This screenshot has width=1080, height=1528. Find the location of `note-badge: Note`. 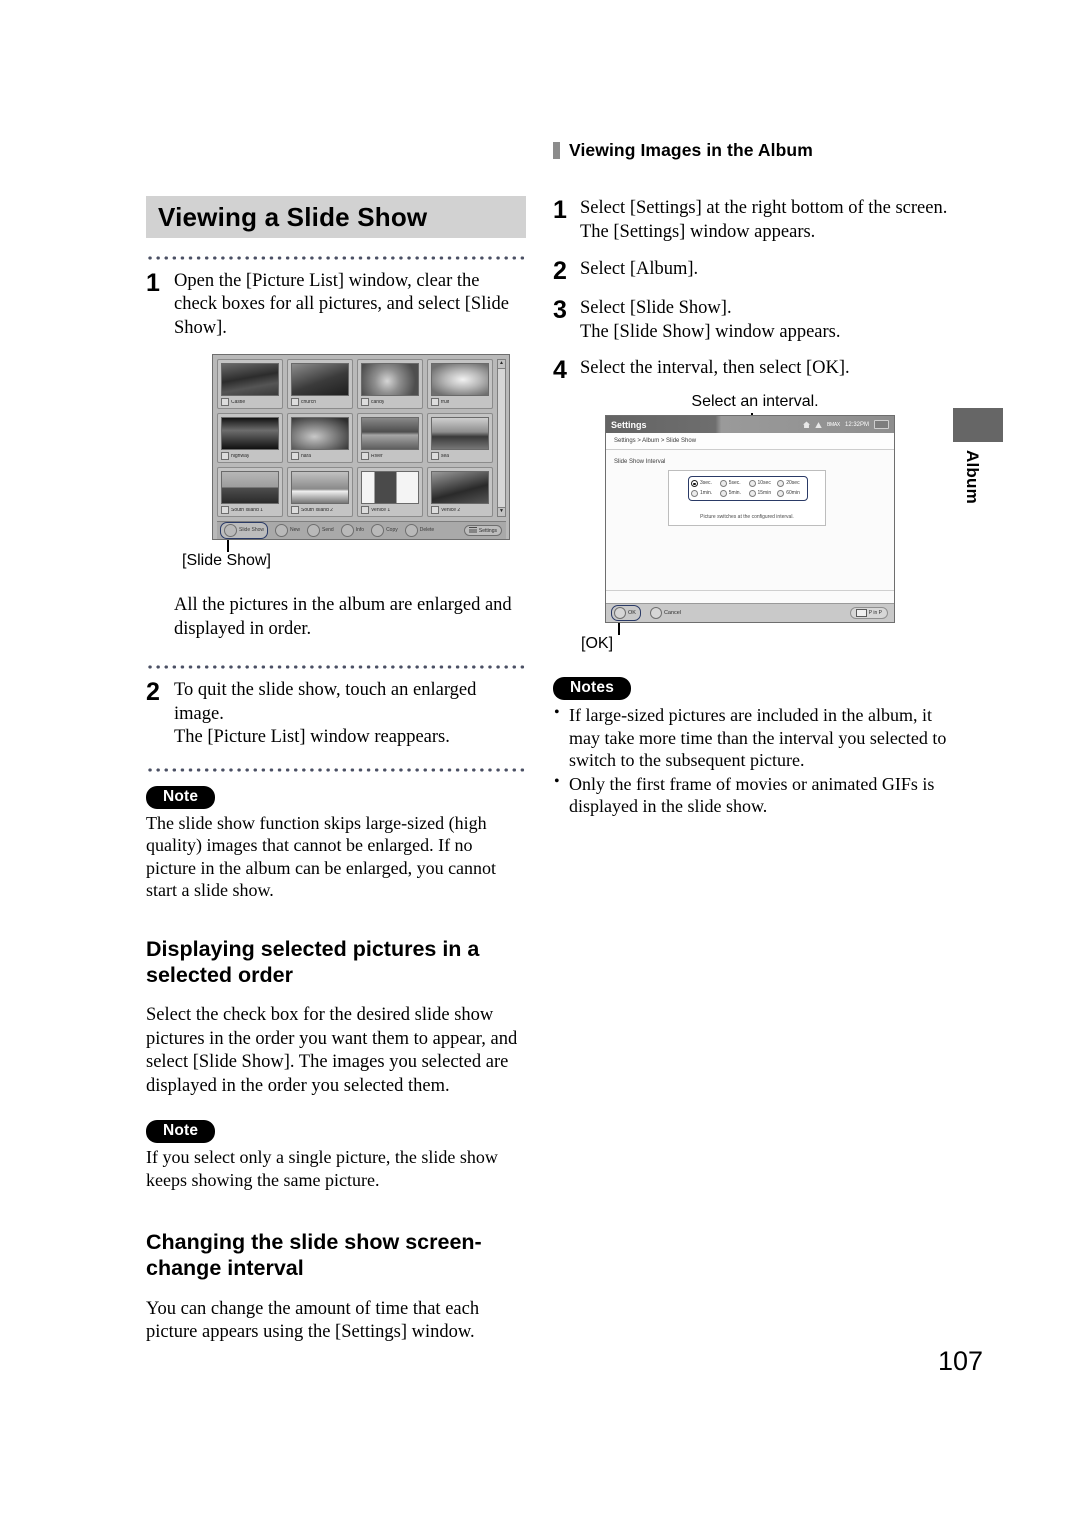

note-badge: Note is located at coordinates (181, 1132).